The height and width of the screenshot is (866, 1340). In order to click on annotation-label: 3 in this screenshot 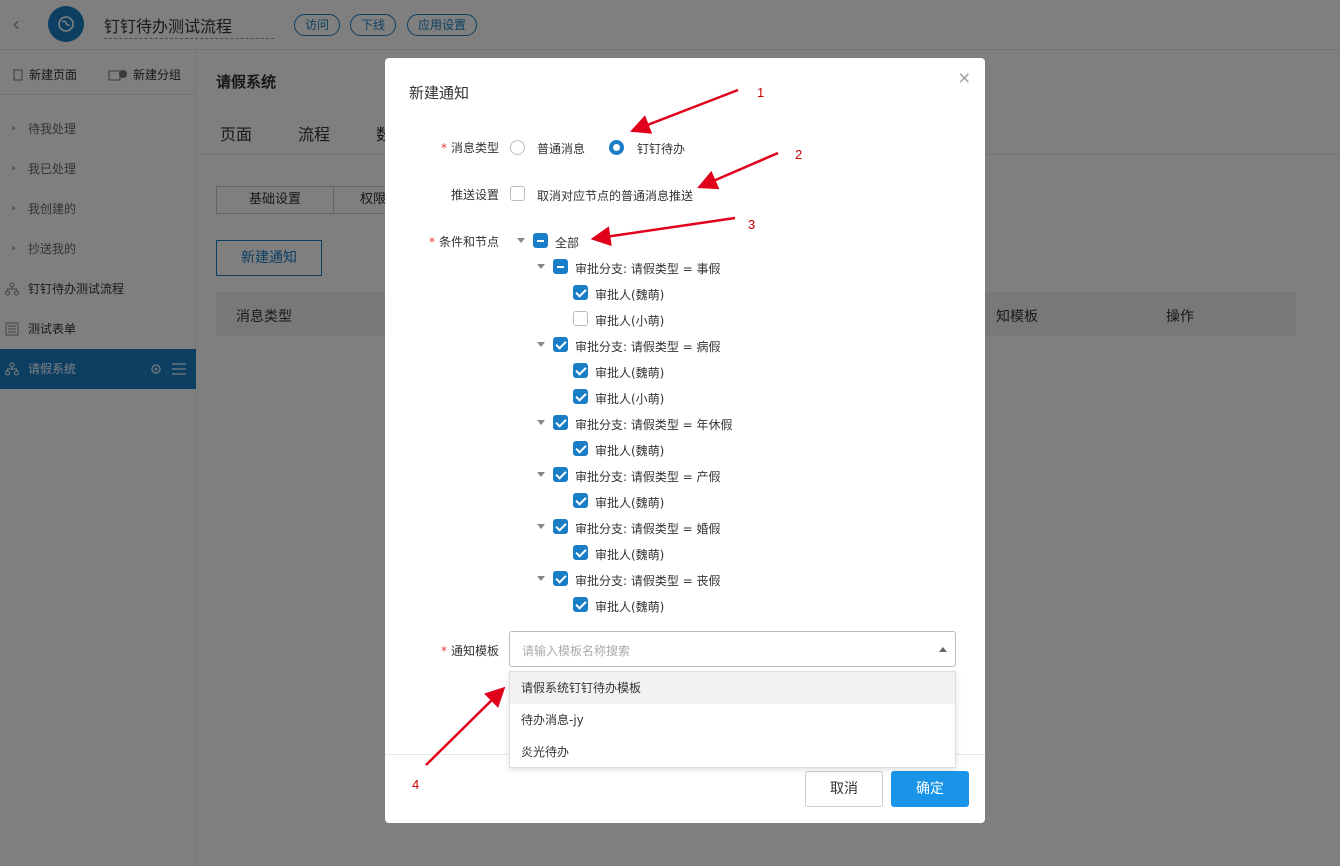, I will do `click(752, 224)`.